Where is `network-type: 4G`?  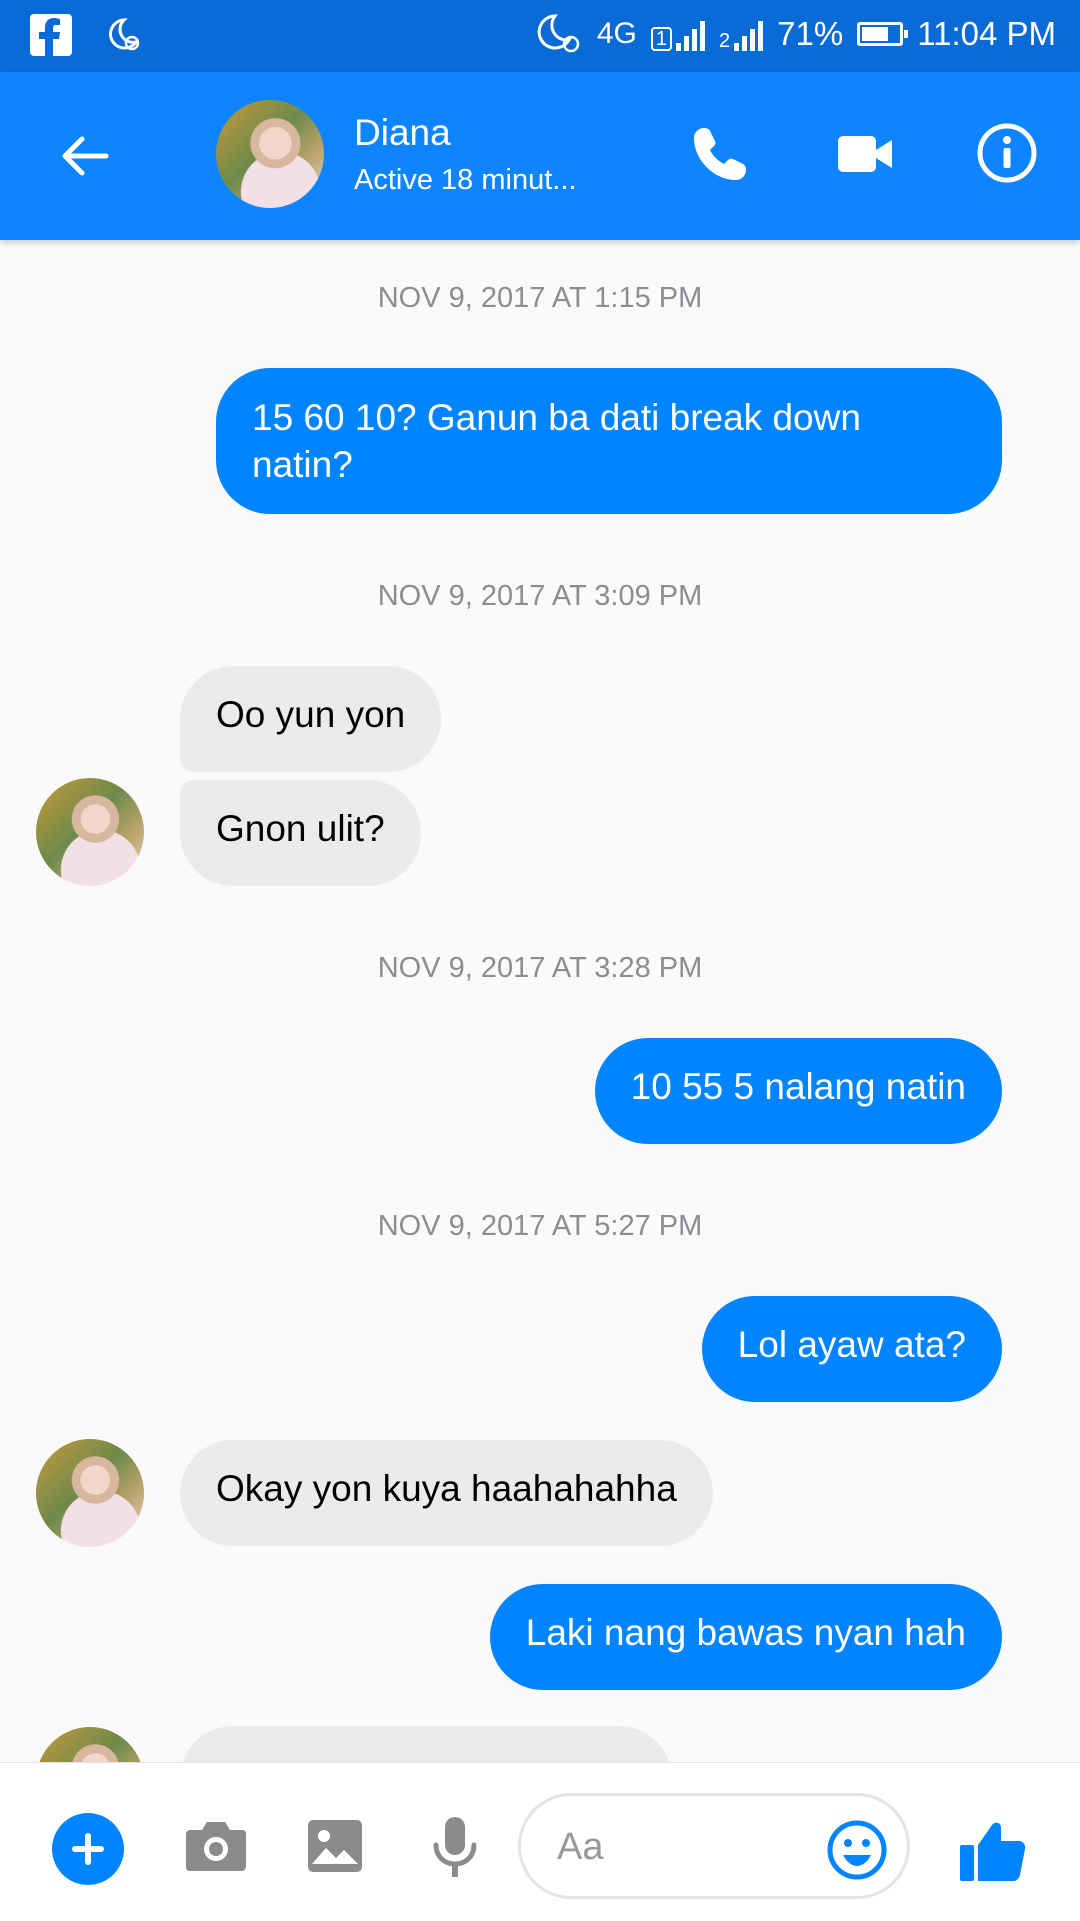 network-type: 4G is located at coordinates (616, 33).